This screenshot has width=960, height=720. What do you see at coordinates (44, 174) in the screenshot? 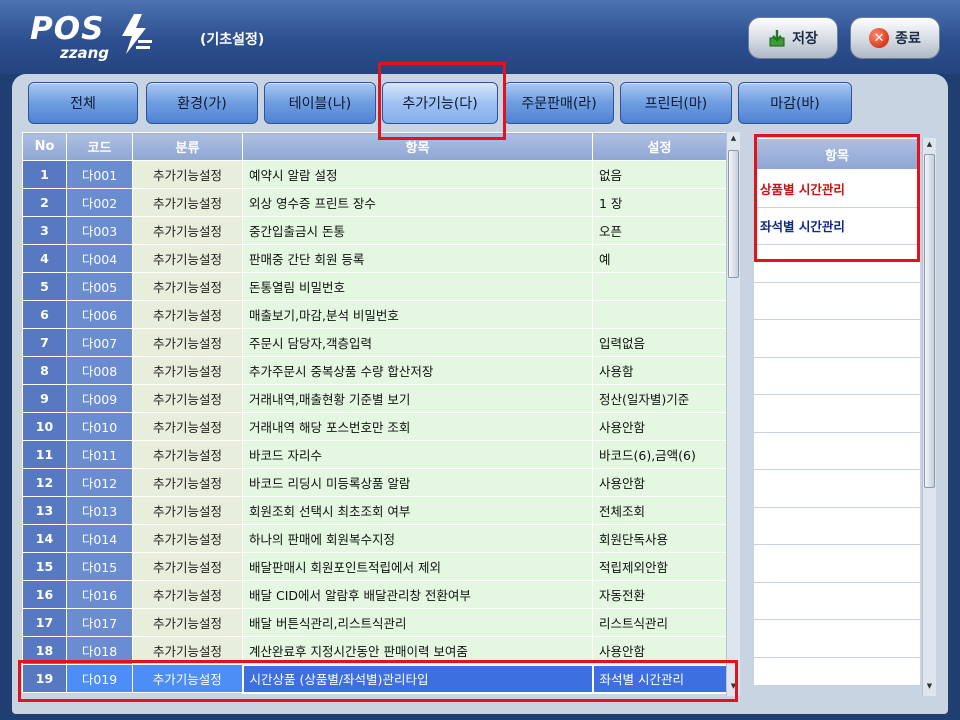
I see `cell-no: 1` at bounding box center [44, 174].